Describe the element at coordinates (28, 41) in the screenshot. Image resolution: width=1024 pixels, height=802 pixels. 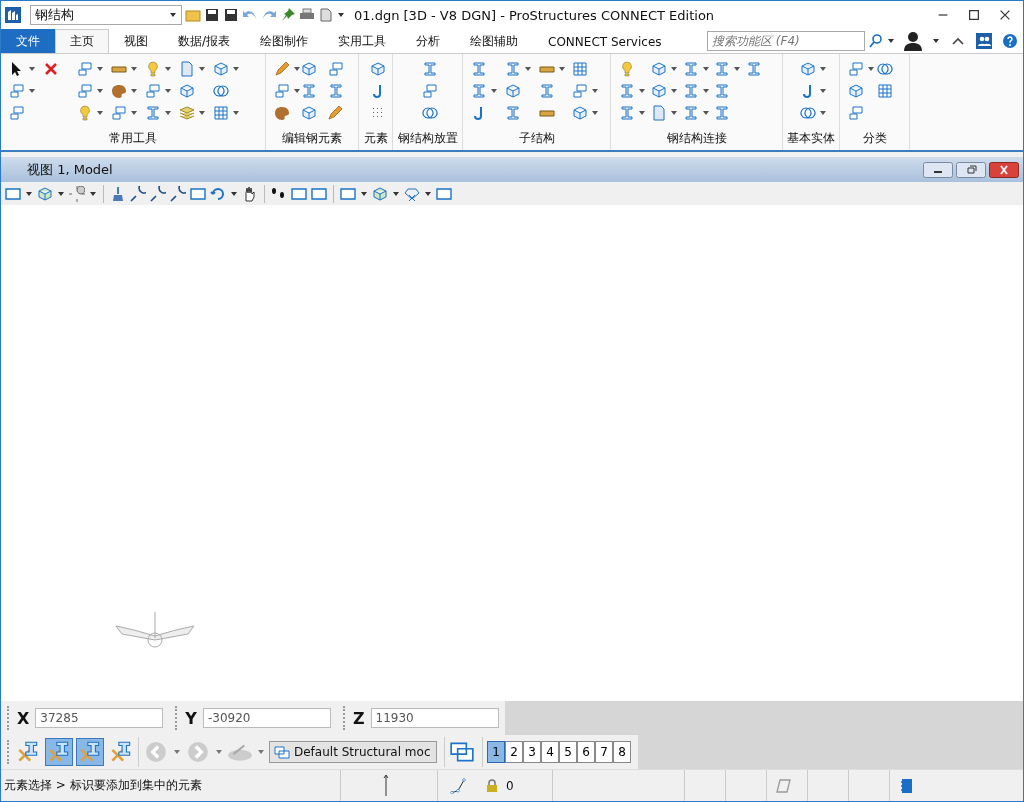
I see `file-menu-tab: 文件` at that location.